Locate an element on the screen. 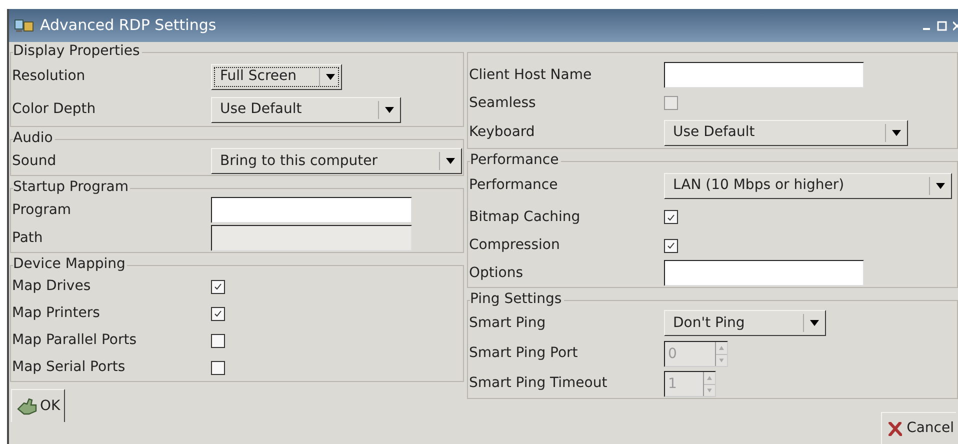 Image resolution: width=958 pixels, height=444 pixels. group-title: Startup Program is located at coordinates (71, 187).